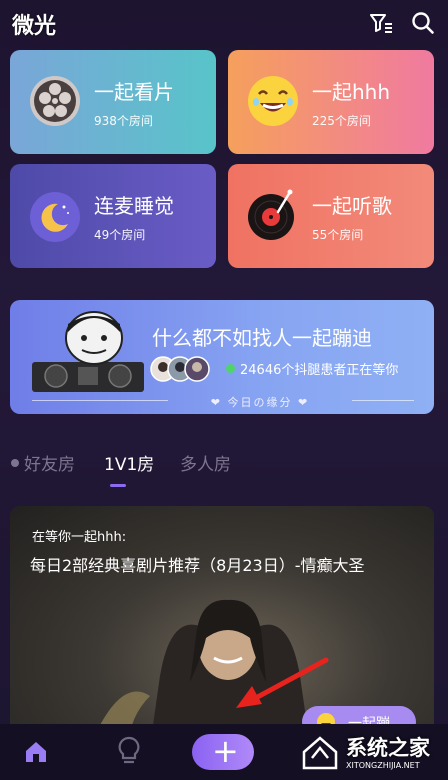  Describe the element at coordinates (55, 101) in the screenshot. I see `film-reel-icon` at that location.